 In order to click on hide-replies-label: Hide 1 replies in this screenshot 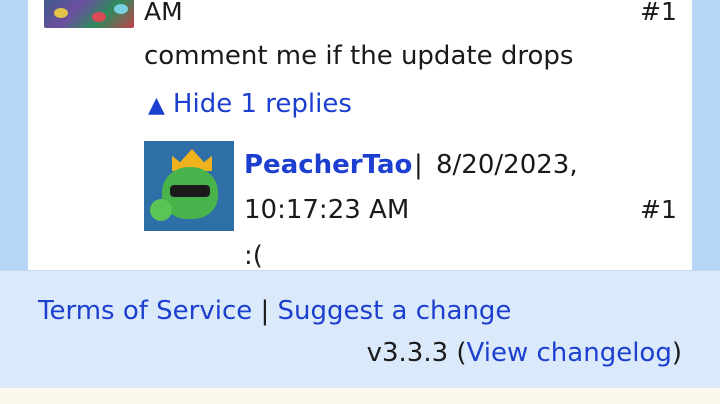, I will do `click(262, 104)`.